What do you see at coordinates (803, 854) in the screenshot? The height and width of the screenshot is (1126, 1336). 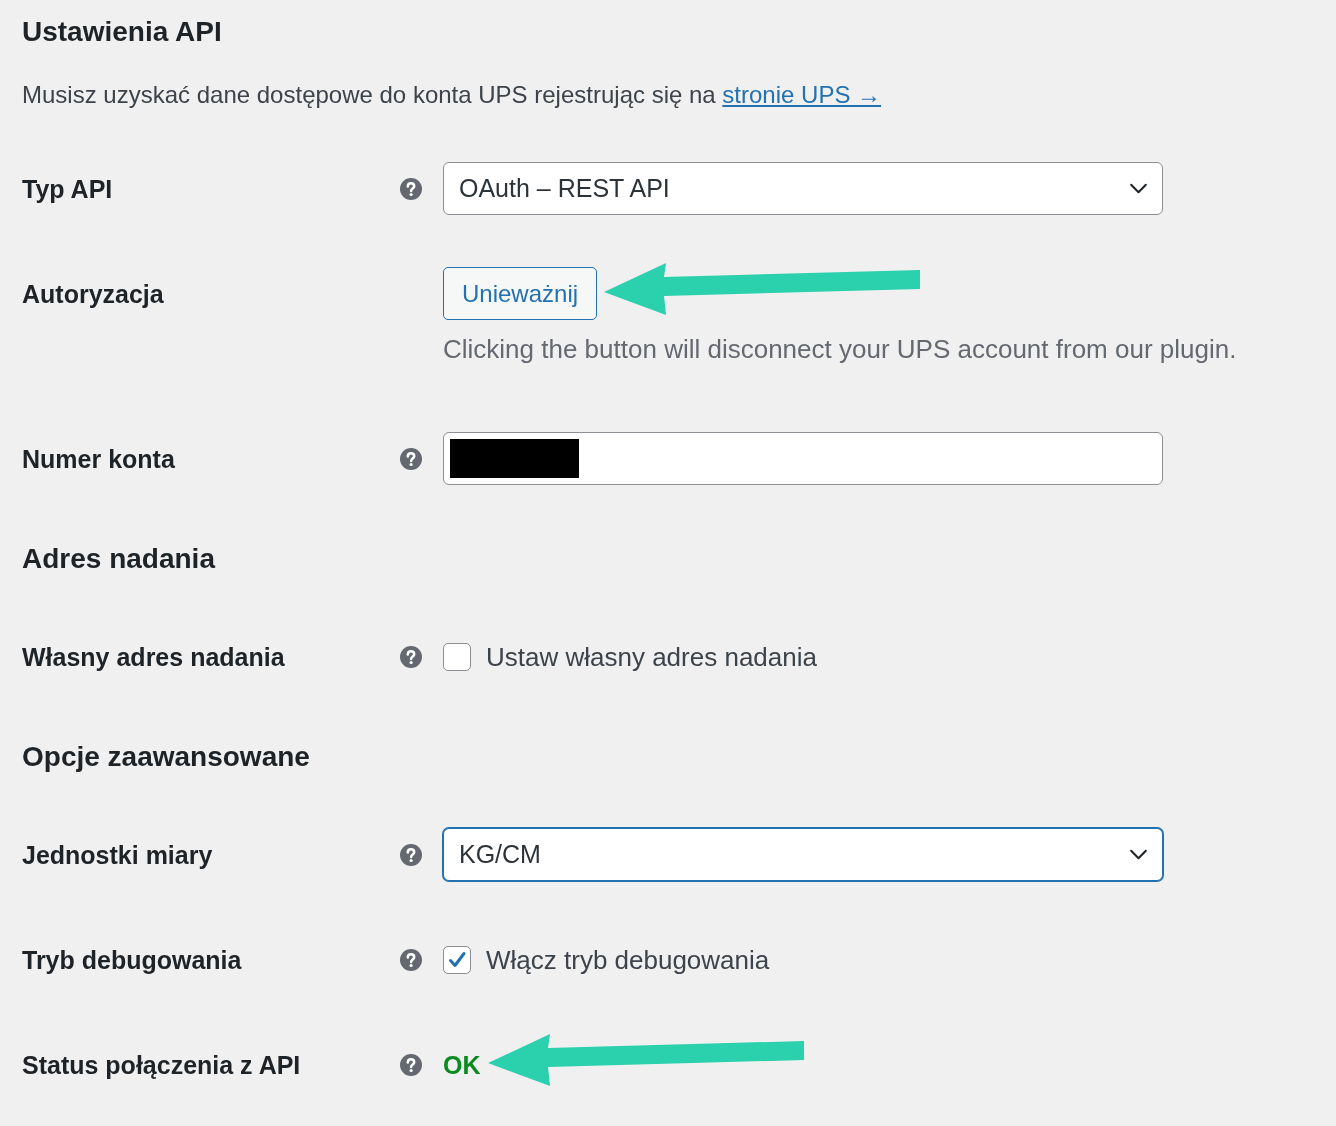 I see `dropdown-select: KG/CM` at bounding box center [803, 854].